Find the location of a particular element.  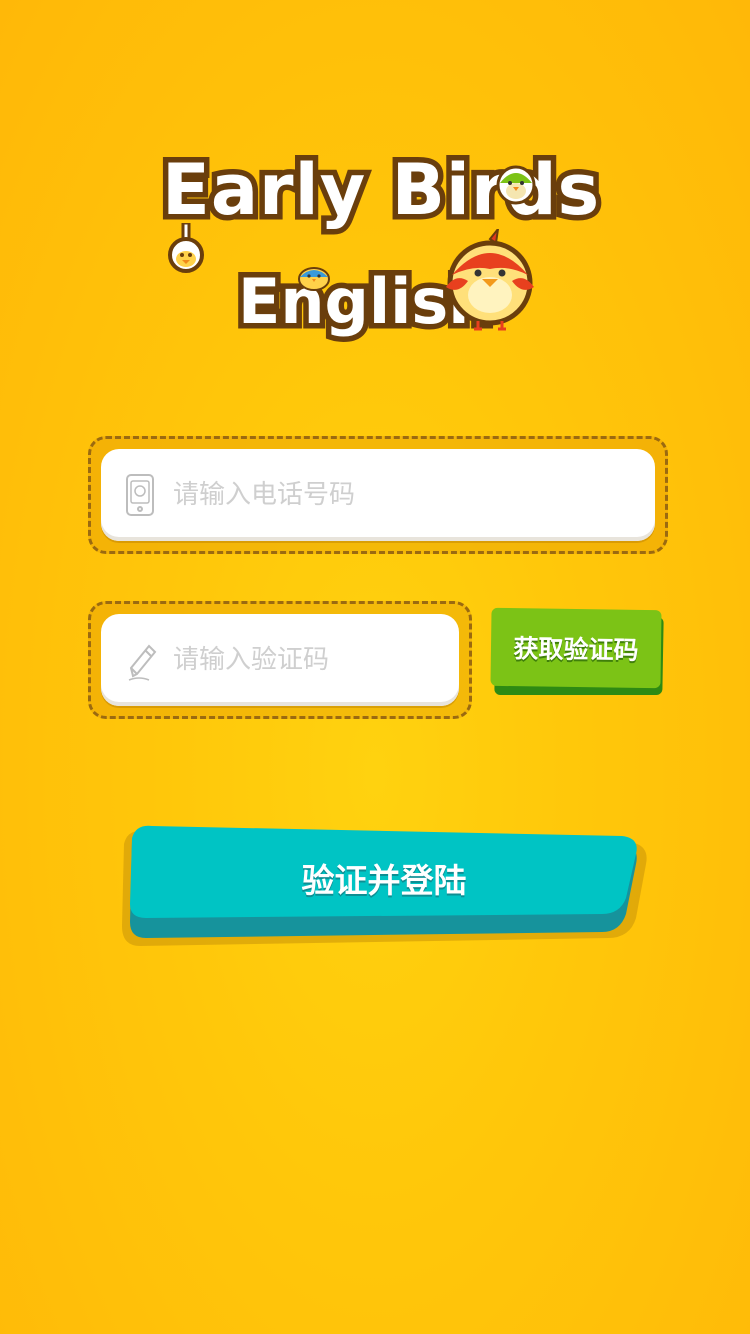

green-bird-icon is located at coordinates (516, 185).